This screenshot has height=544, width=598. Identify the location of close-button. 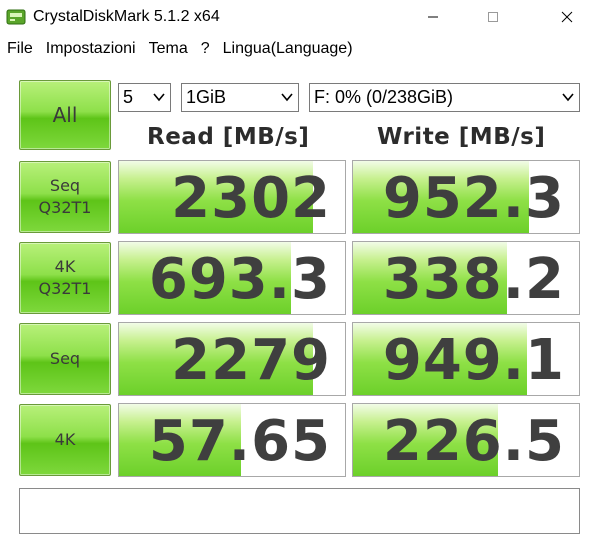
(567, 17).